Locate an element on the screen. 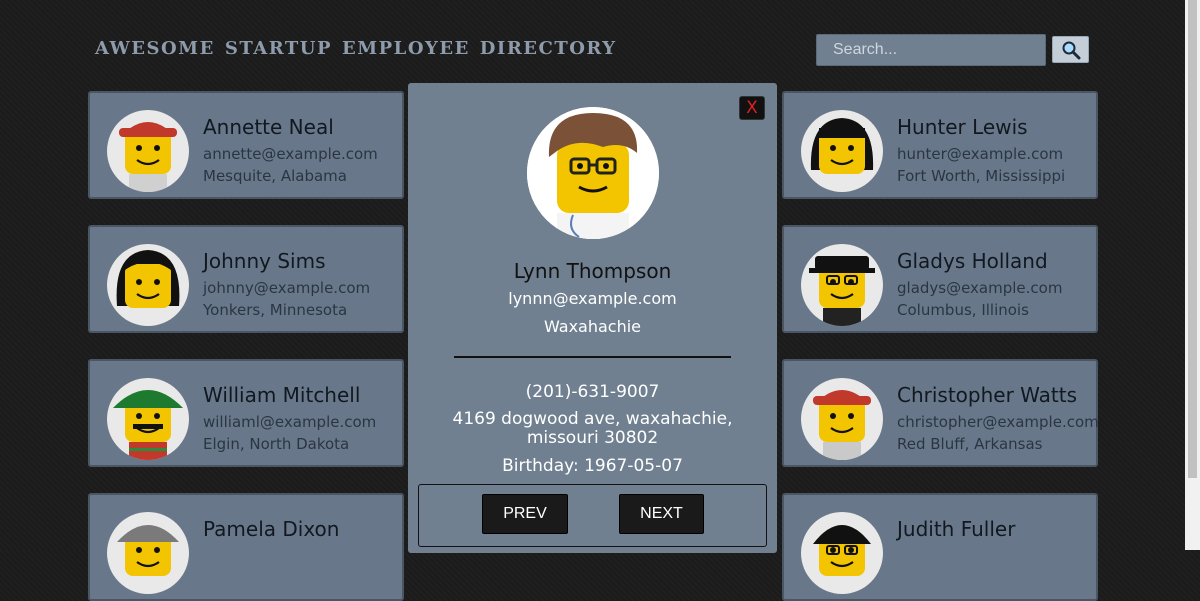  modal-employee-birthday: Birthday: 1967-05-07 is located at coordinates (592, 466).